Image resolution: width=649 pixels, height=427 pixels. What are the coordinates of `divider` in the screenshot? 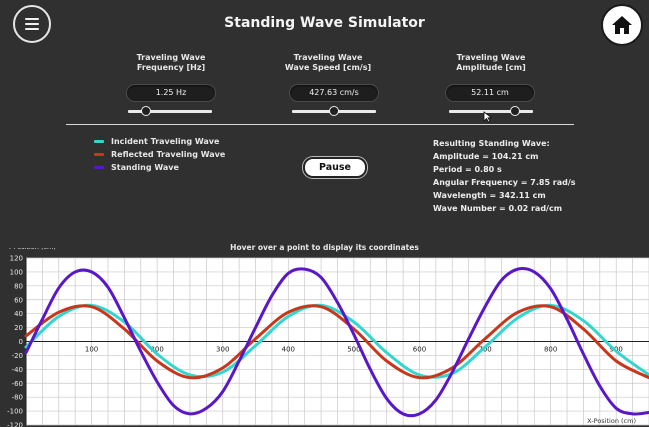 It's located at (320, 124).